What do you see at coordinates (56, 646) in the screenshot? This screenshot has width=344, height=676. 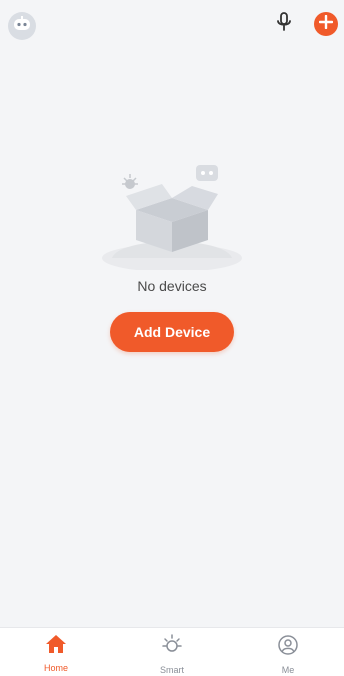 I see `home-icon` at bounding box center [56, 646].